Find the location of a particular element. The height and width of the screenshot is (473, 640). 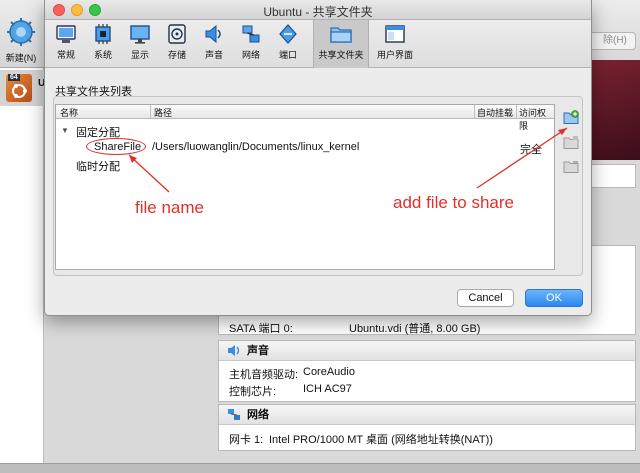

disclosure-triangle-icon: ▼ is located at coordinates (65, 130).